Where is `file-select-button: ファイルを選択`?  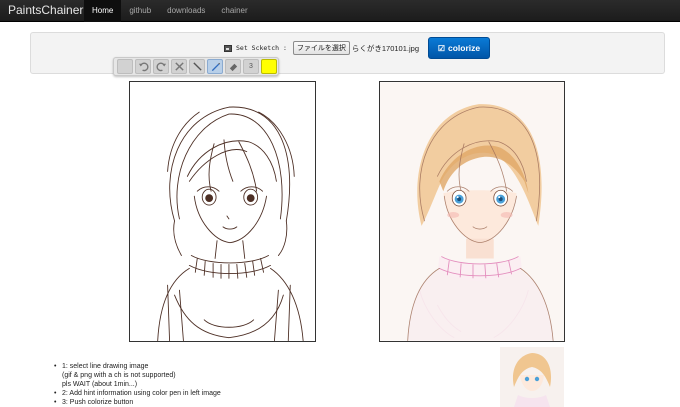 file-select-button: ファイルを選択 is located at coordinates (321, 48).